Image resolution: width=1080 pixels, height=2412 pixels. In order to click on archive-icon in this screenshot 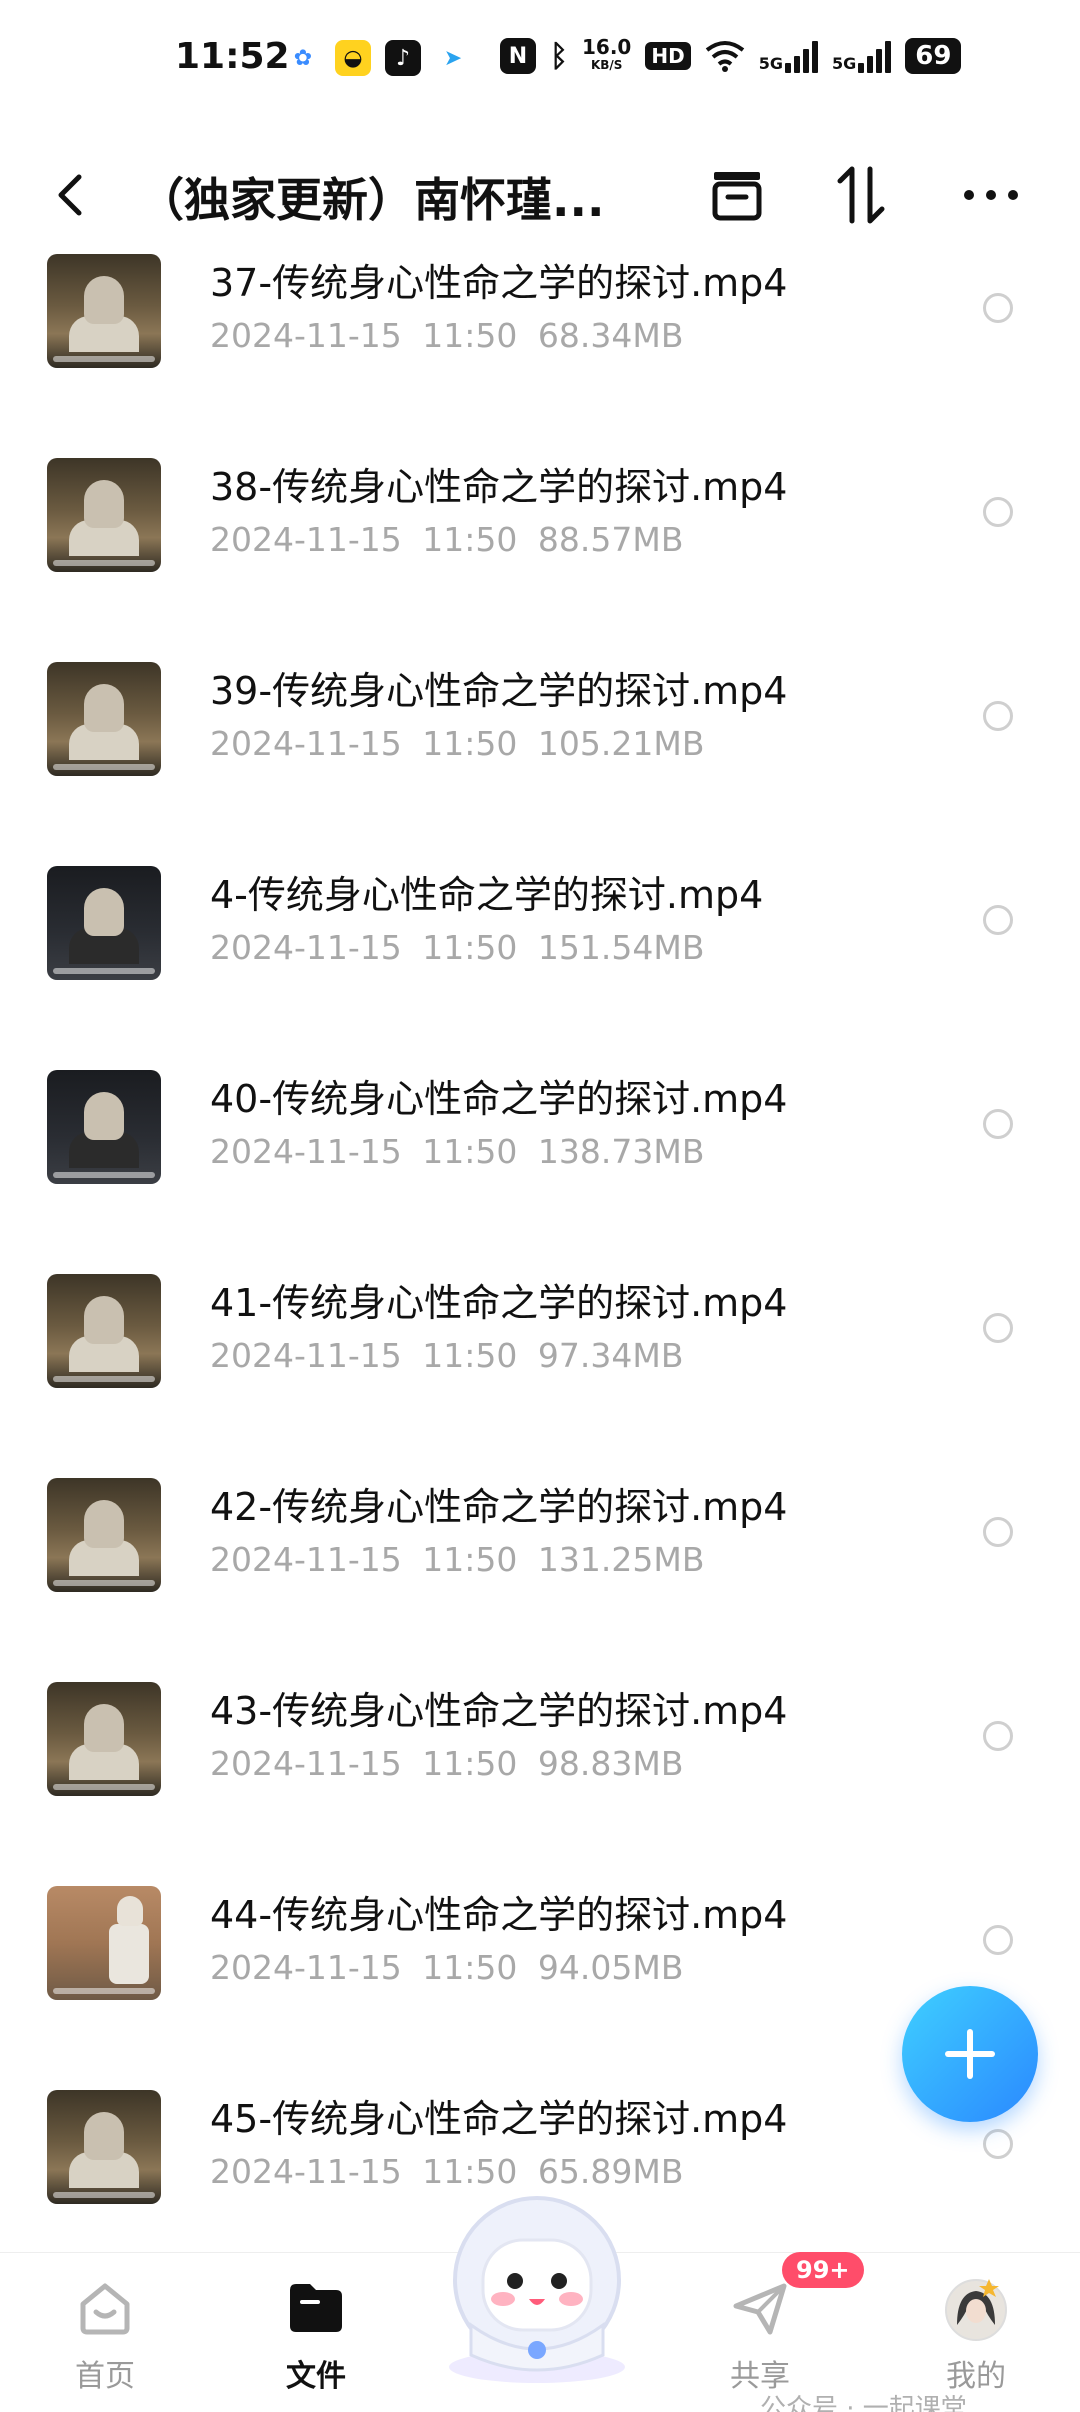, I will do `click(737, 196)`.